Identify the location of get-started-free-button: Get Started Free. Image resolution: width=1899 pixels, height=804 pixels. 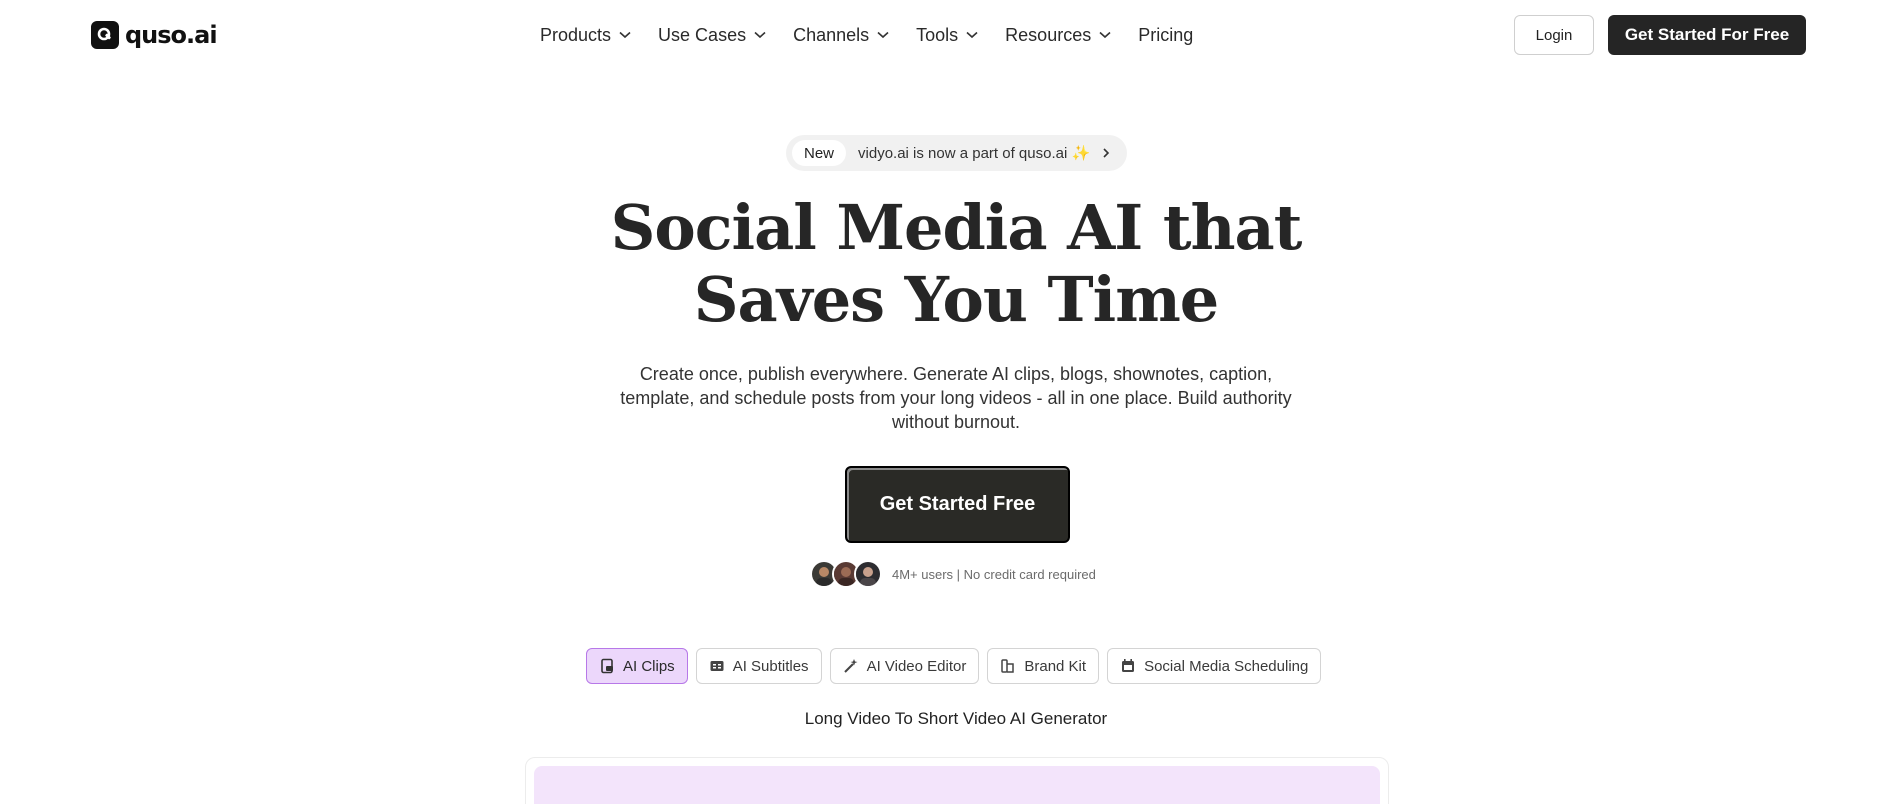
(957, 504).